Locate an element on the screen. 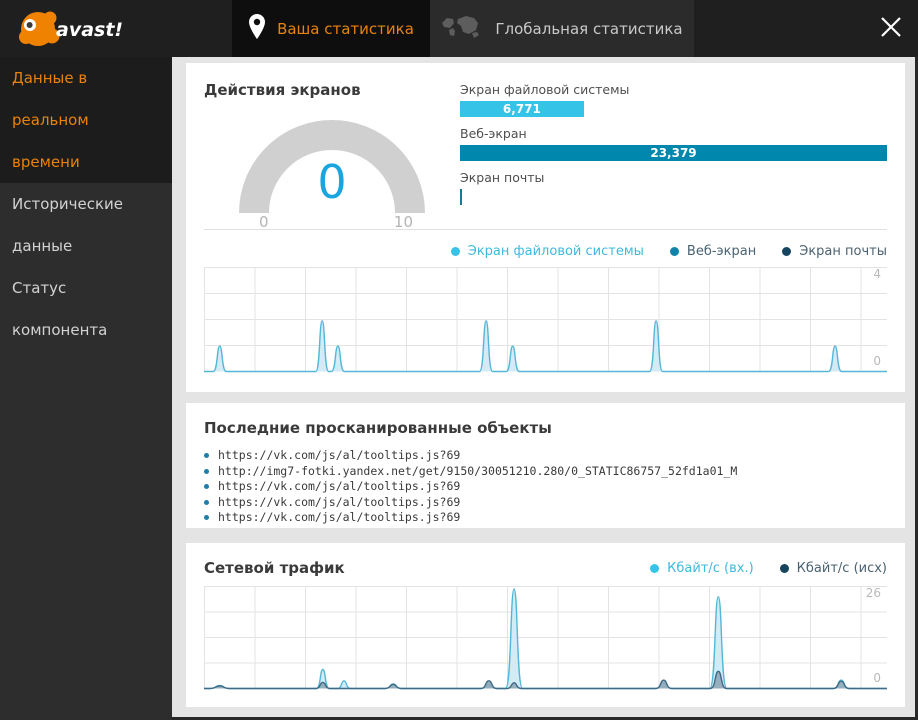  legend-item-kbps-out: Кбайт/с (исх) is located at coordinates (833, 568).